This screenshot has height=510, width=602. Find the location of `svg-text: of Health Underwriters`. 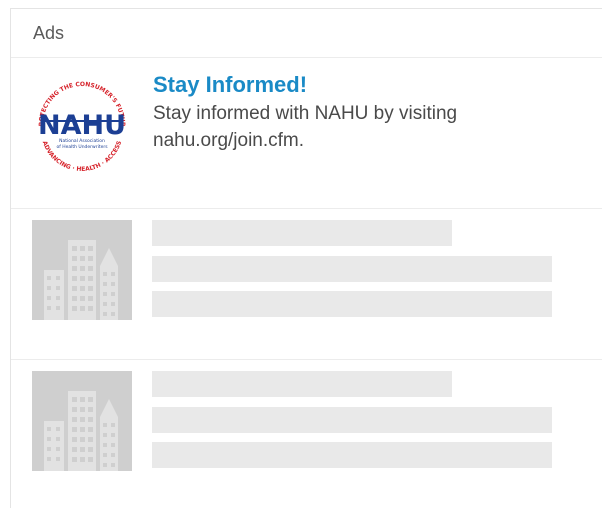

svg-text: of Health Underwriters is located at coordinates (82, 147).